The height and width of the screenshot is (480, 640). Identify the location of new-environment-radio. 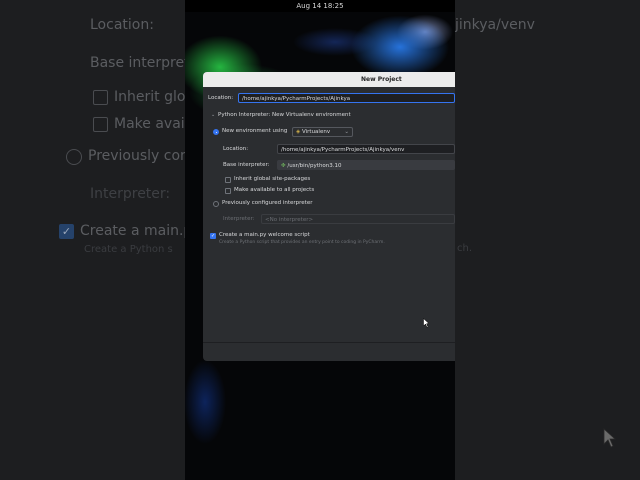
(216, 132).